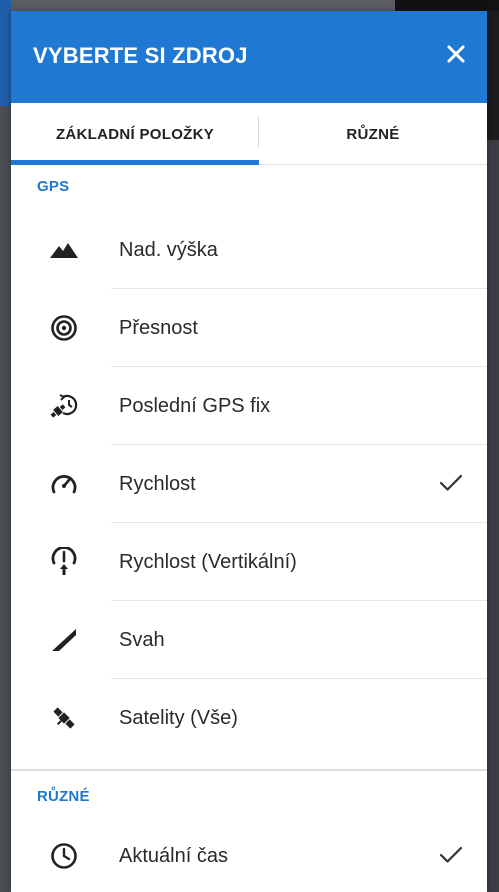 This screenshot has height=892, width=499. What do you see at coordinates (5, 446) in the screenshot?
I see `background-app-left` at bounding box center [5, 446].